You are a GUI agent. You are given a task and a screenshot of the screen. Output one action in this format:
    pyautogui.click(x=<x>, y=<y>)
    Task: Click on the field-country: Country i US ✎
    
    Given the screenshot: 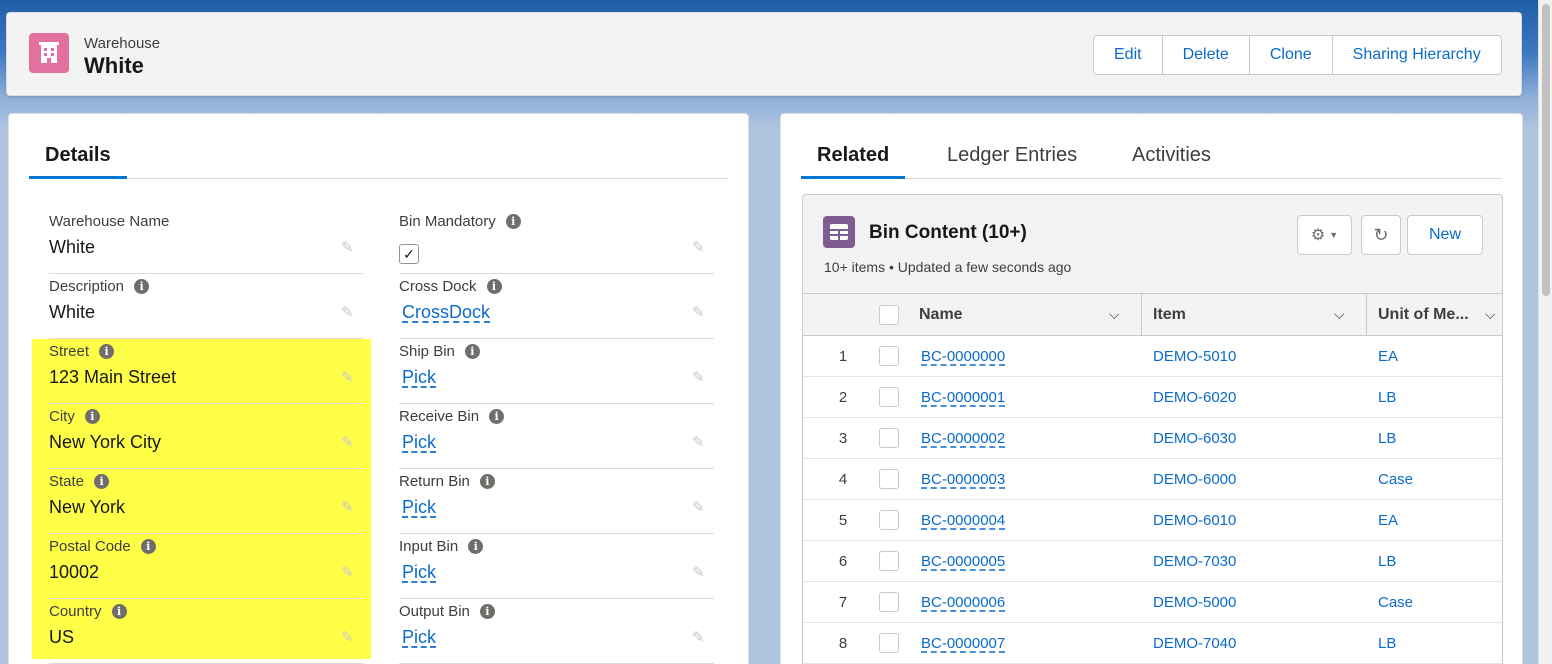 What is the action you would take?
    pyautogui.click(x=206, y=631)
    